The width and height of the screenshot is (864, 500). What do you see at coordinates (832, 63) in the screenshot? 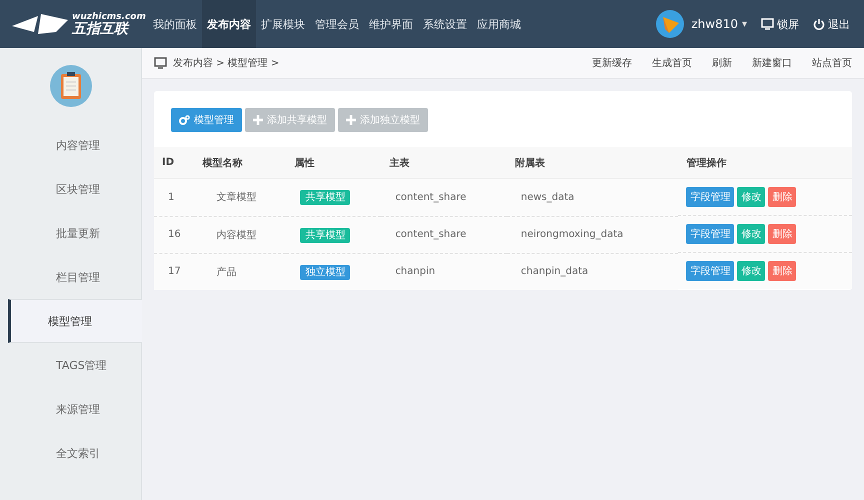
I see `top-link: 站点首页` at bounding box center [832, 63].